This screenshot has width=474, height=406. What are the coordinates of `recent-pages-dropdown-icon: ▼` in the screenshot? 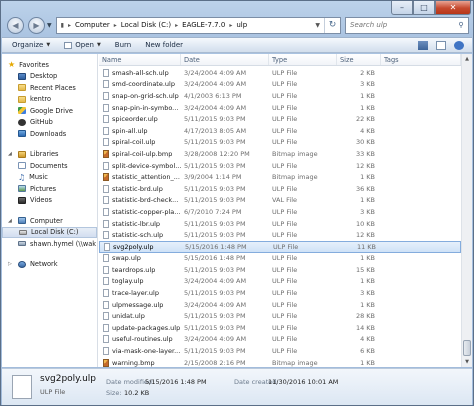 It's located at (49, 25).